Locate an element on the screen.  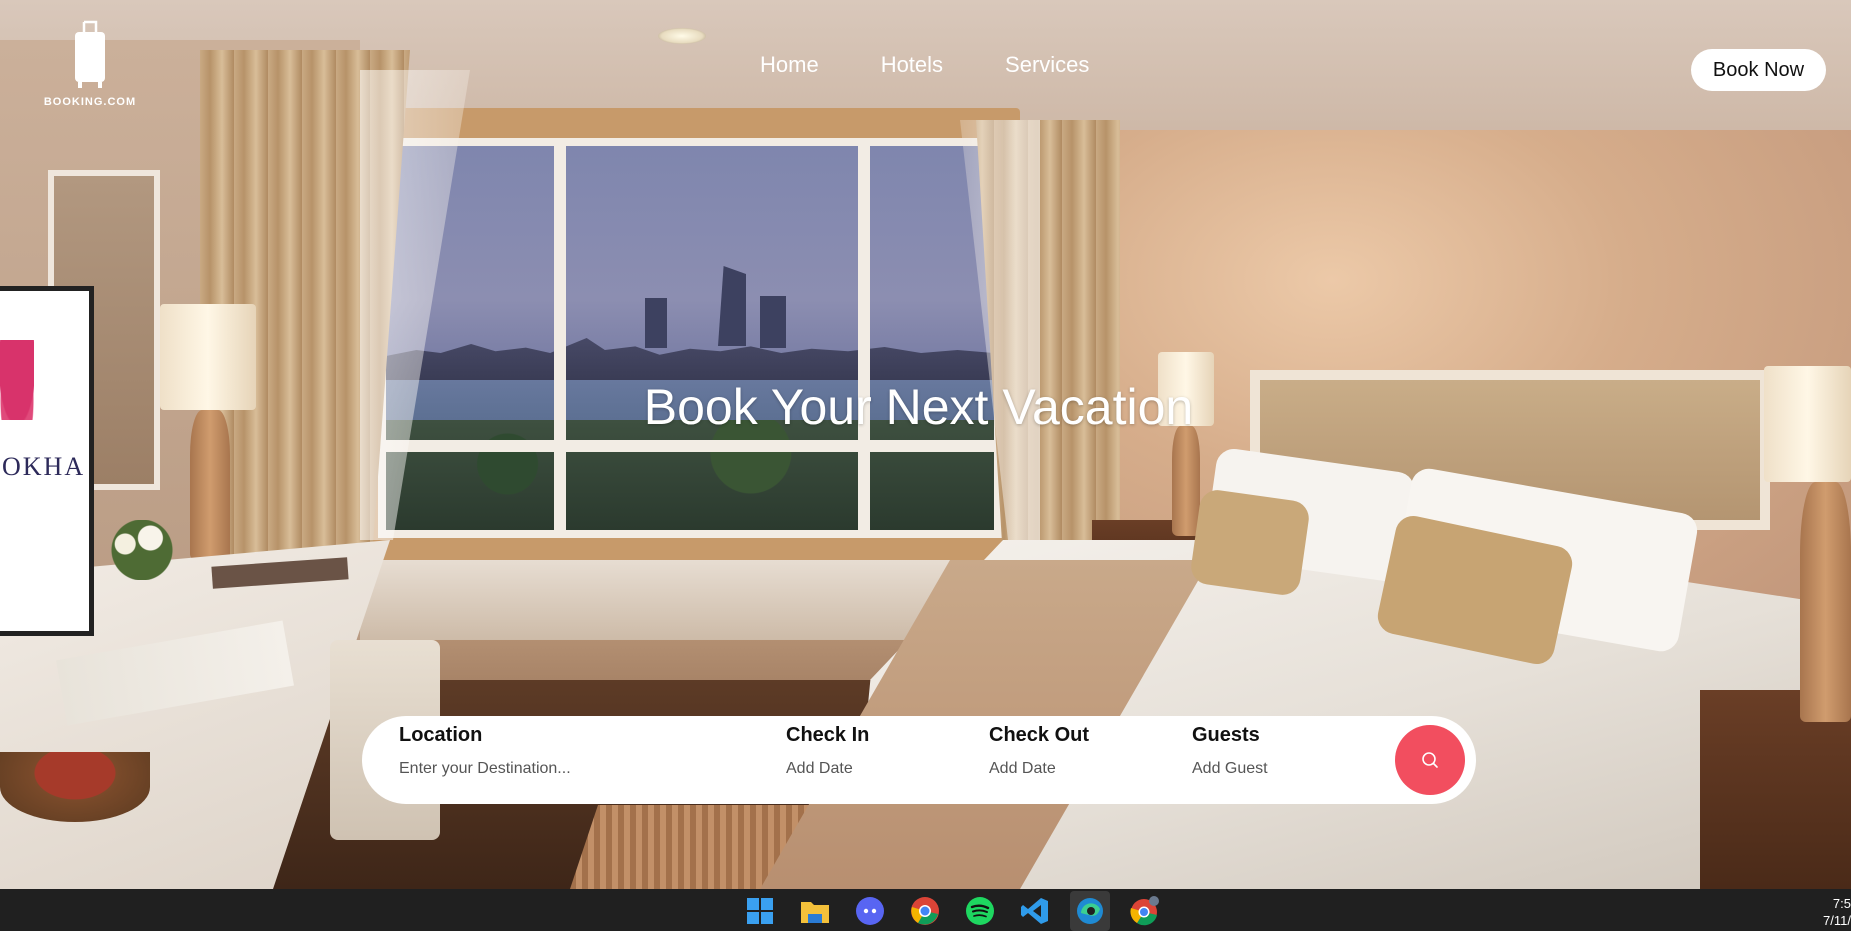
hero-title: Book Your Next Vacation is located at coordinates (918, 407).